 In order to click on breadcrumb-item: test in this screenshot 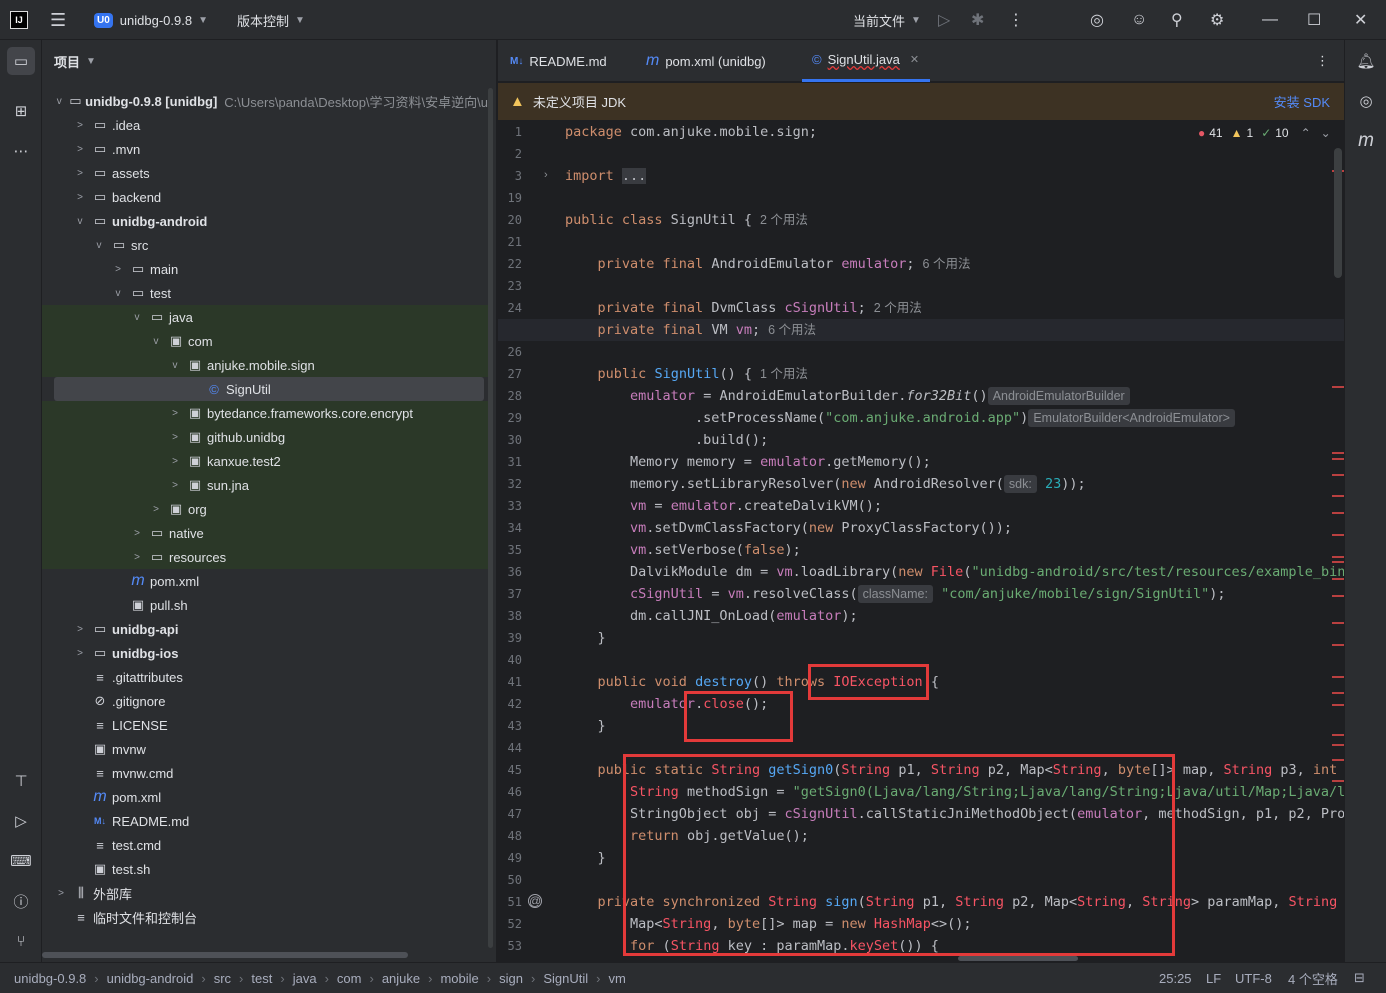, I will do `click(261, 978)`.